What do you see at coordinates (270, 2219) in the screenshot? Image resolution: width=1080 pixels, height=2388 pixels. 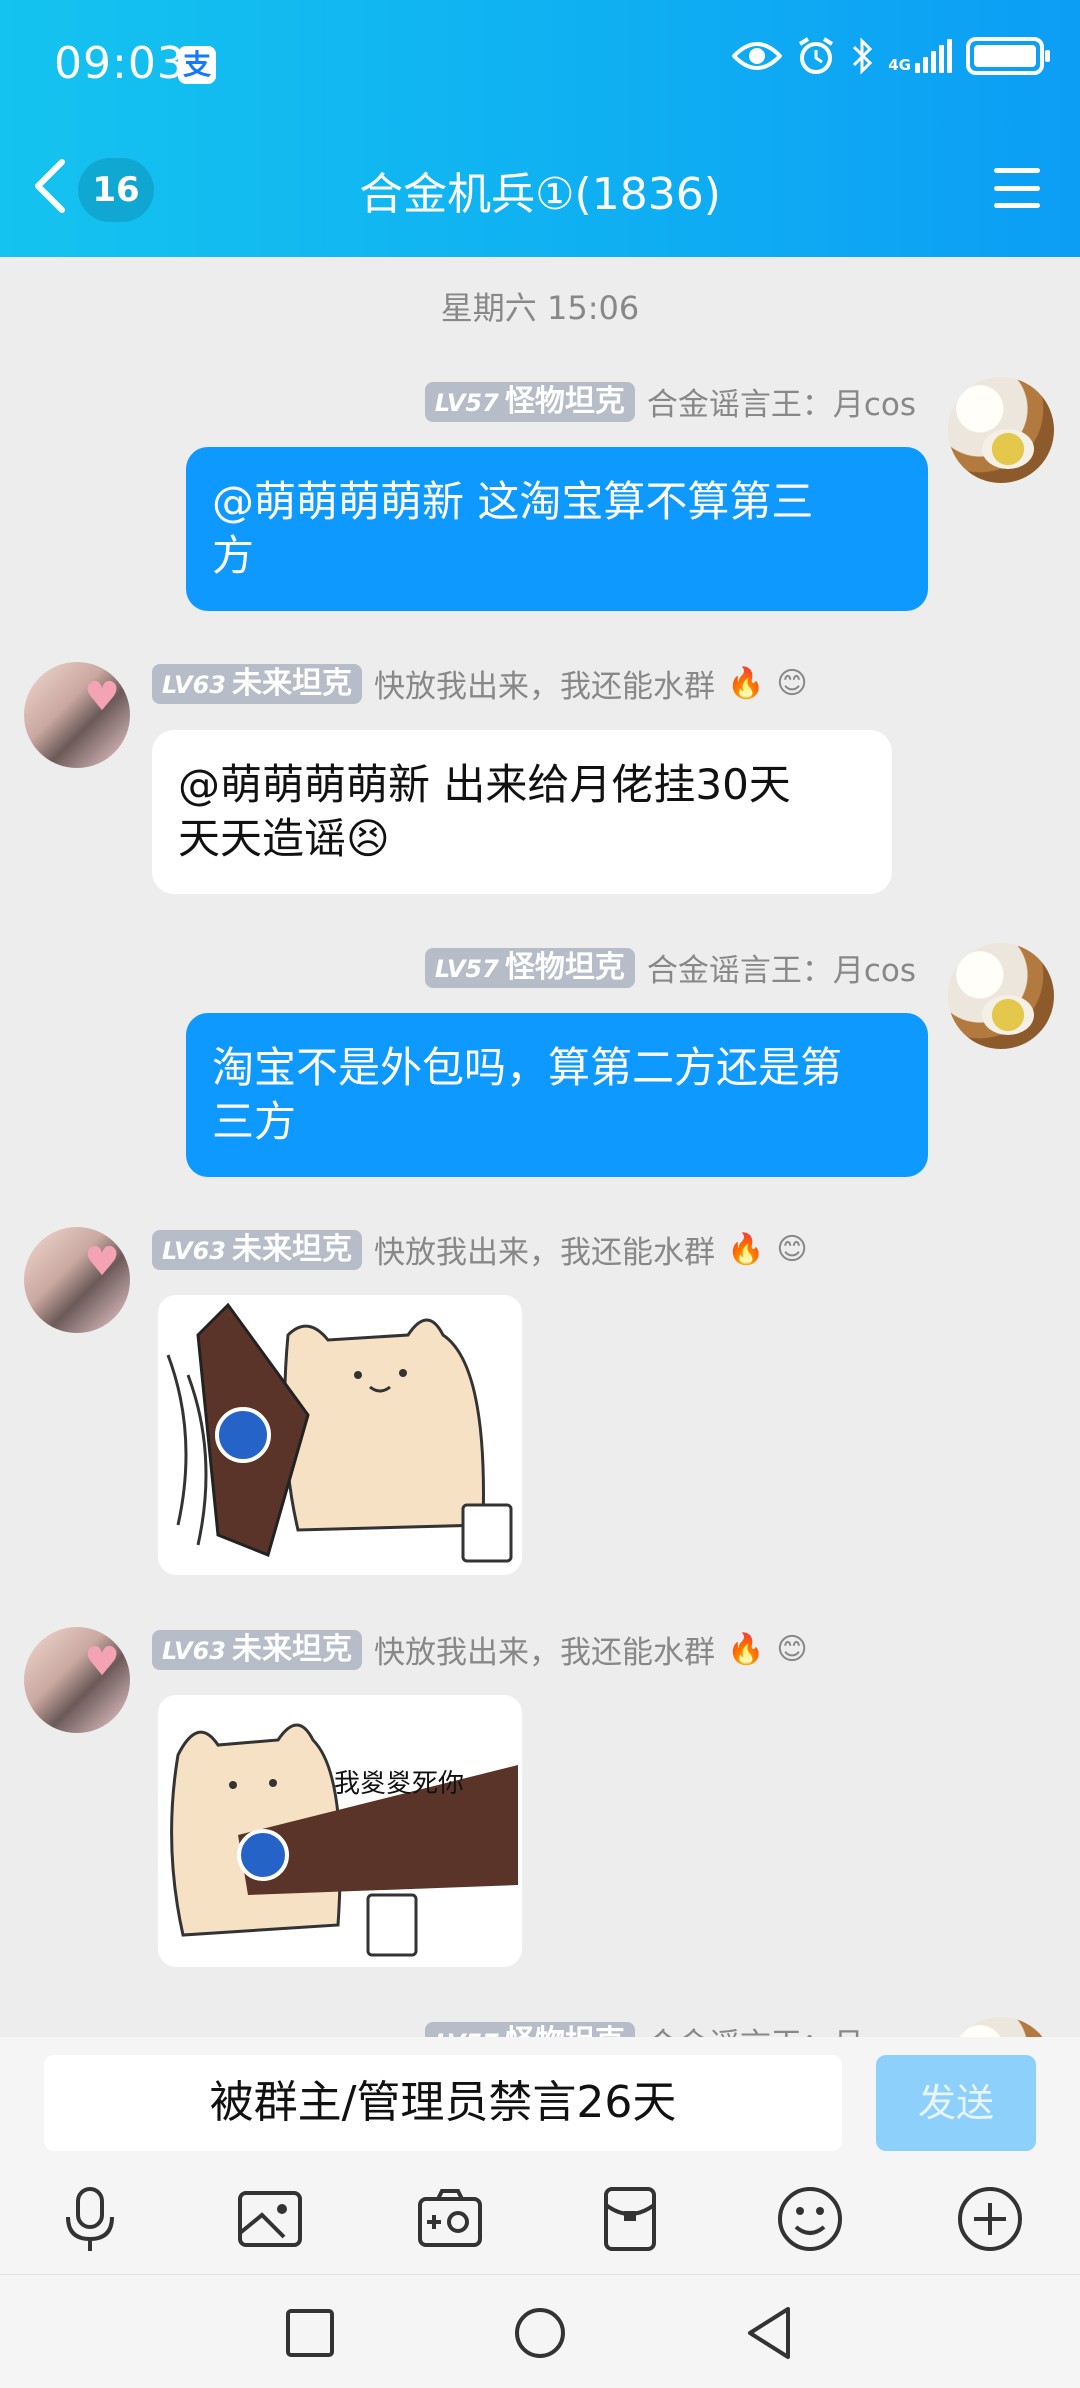 I see `image-icon` at bounding box center [270, 2219].